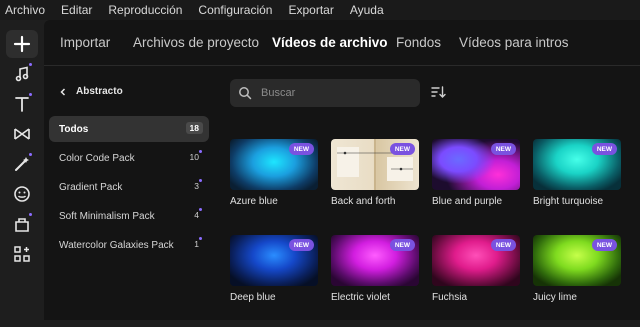 The height and width of the screenshot is (327, 640). What do you see at coordinates (99, 91) in the screenshot?
I see `category-header: Abstracto` at bounding box center [99, 91].